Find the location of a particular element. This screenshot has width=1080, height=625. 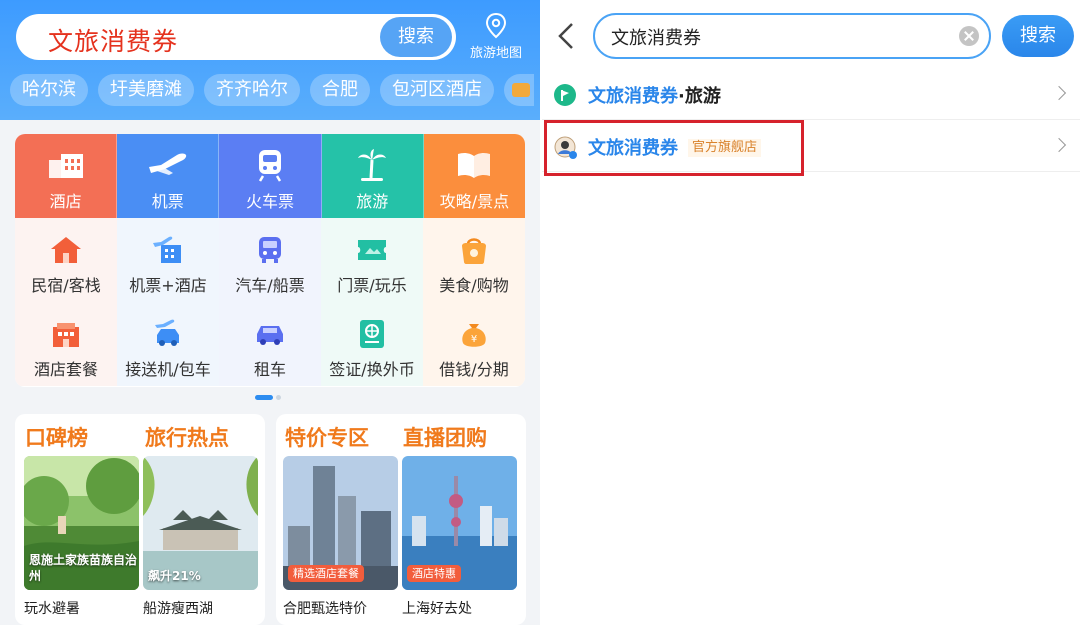

grid-food-shopping-label: 美食/购物 is located at coordinates (474, 285).